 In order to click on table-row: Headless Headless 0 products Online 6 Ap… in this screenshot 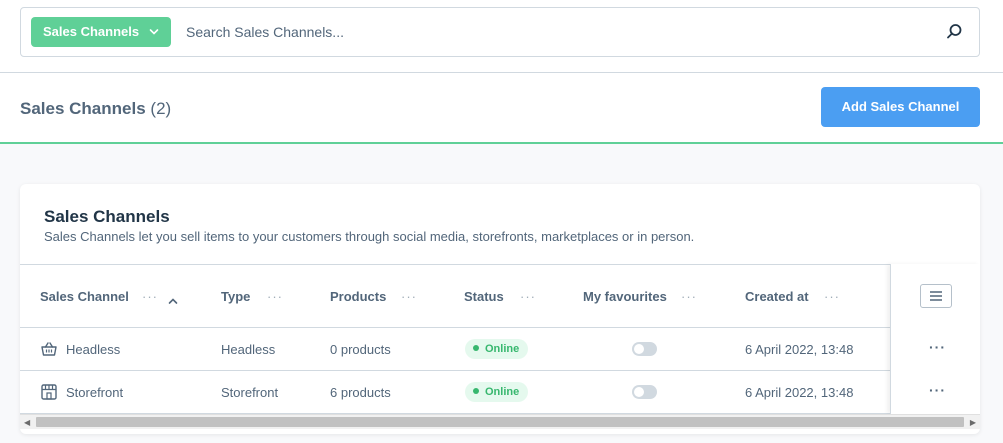, I will do `click(500, 349)`.